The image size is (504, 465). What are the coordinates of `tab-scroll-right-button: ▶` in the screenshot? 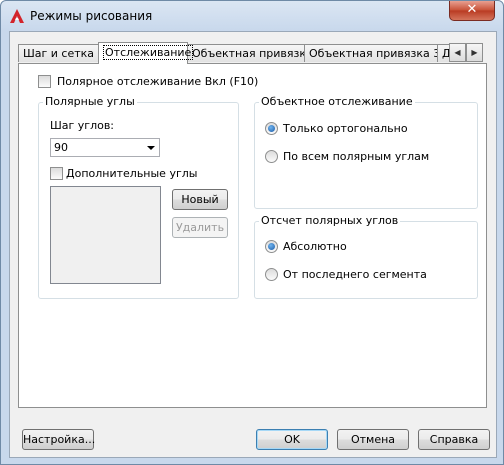 It's located at (474, 52).